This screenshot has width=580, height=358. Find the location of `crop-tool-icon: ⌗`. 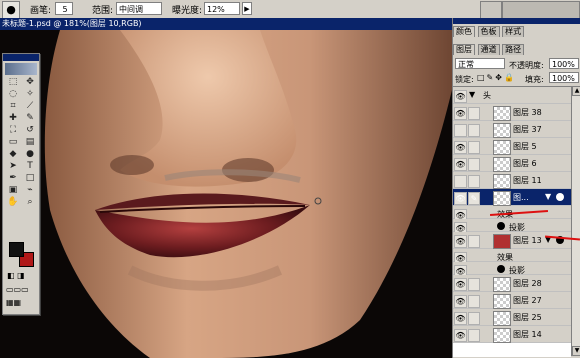

crop-tool-icon: ⌗ is located at coordinates (13, 106).